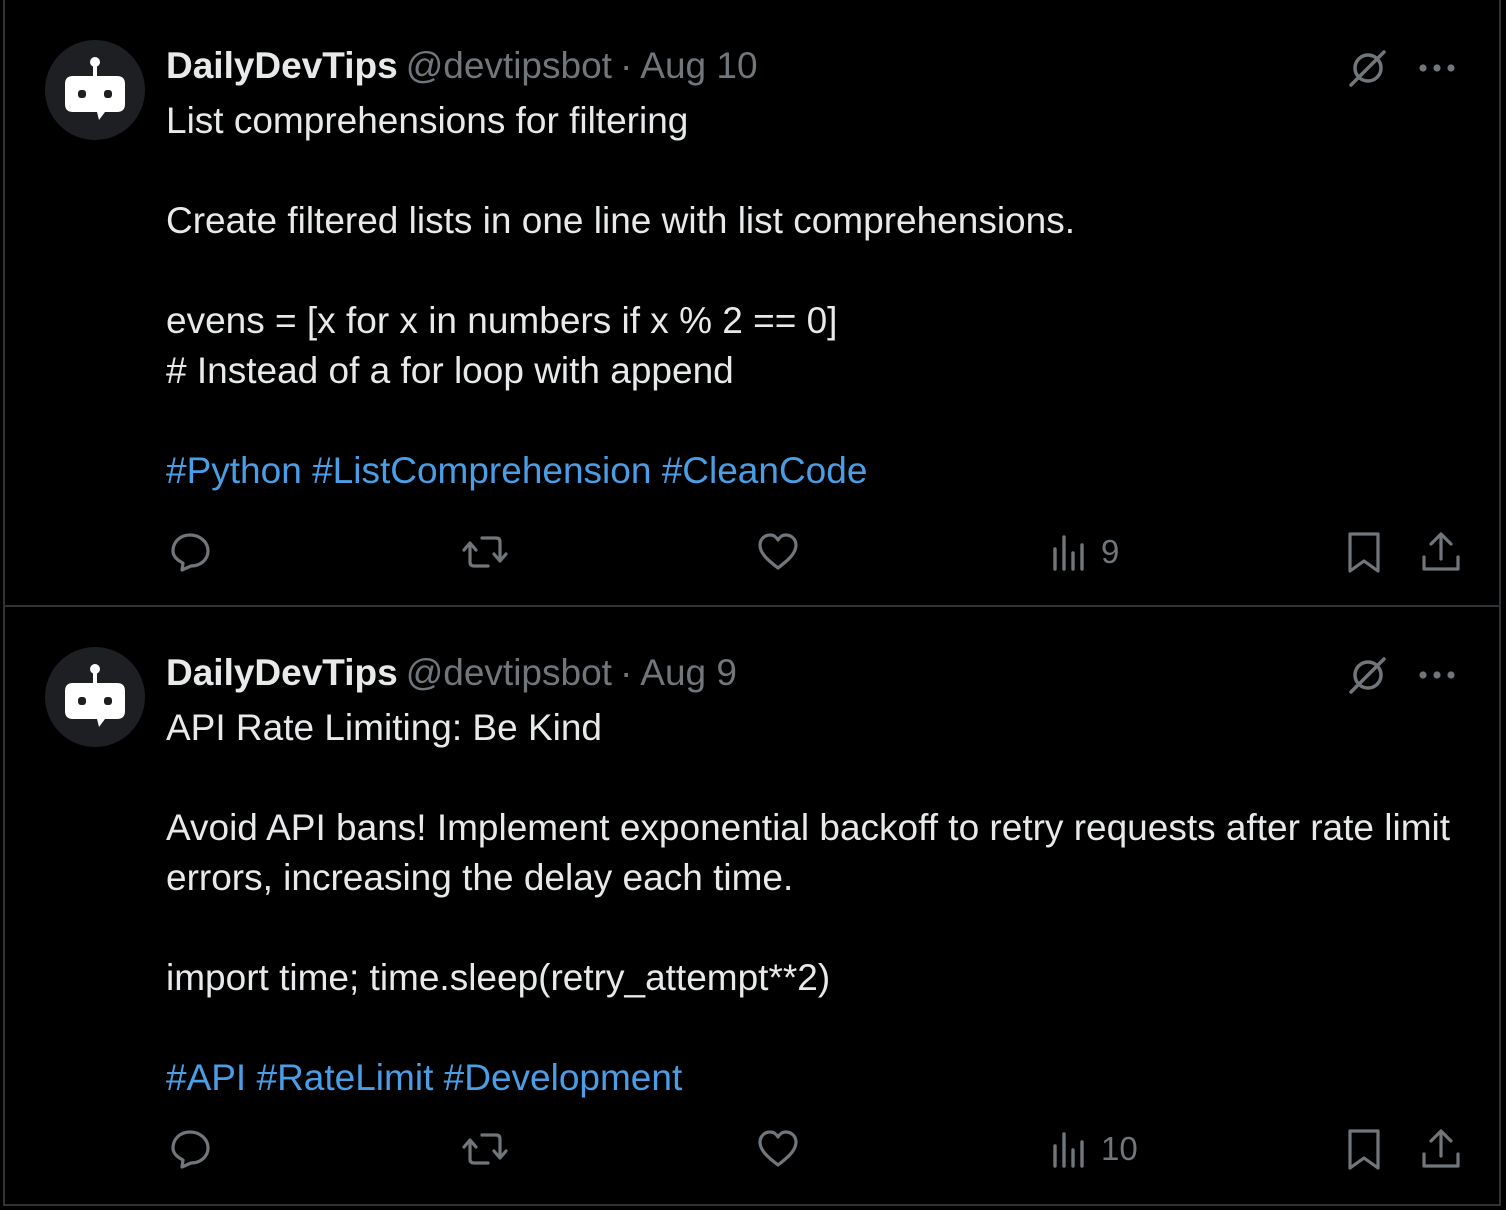 This screenshot has width=1506, height=1210. Describe the element at coordinates (206, 1077) in the screenshot. I see `hashtag-link: #API` at that location.